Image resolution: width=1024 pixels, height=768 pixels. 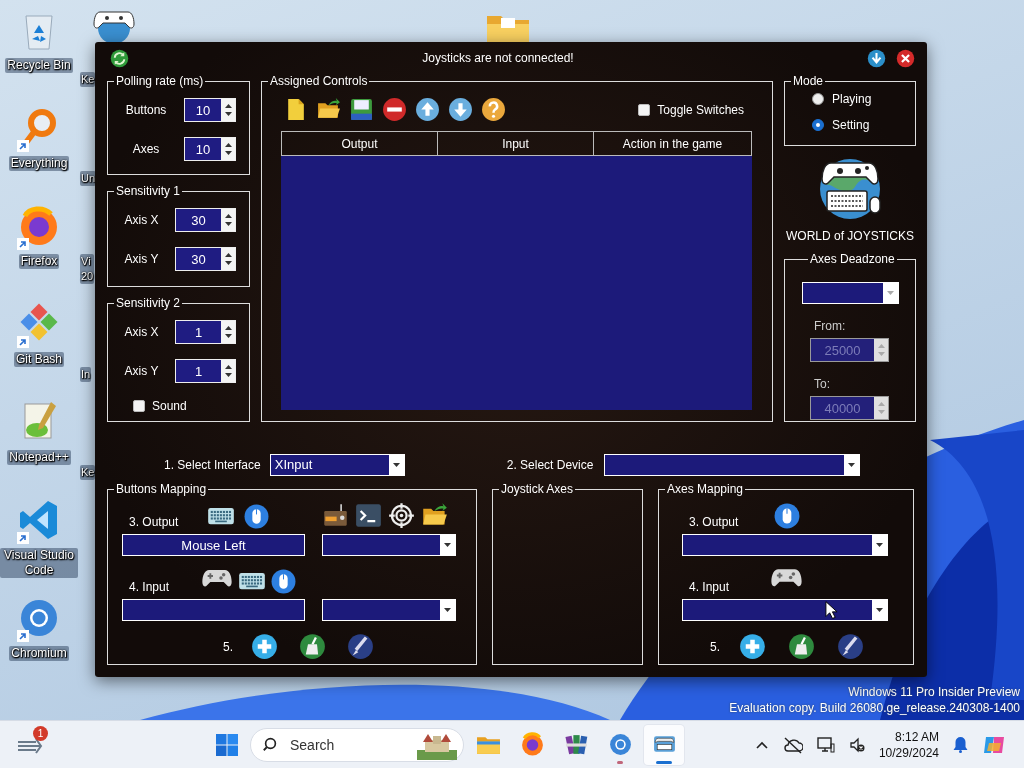 I want to click on save-icon, so click(x=361, y=109).